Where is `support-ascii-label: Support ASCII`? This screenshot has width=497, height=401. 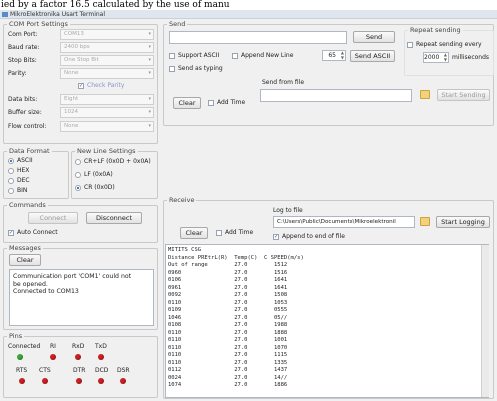
support-ascii-label: Support ASCII is located at coordinates (199, 55).